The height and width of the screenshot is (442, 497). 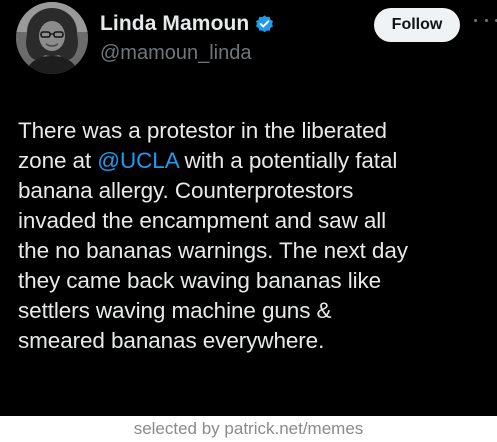 What do you see at coordinates (176, 53) in the screenshot?
I see `author-handle: @mamoun_linda` at bounding box center [176, 53].